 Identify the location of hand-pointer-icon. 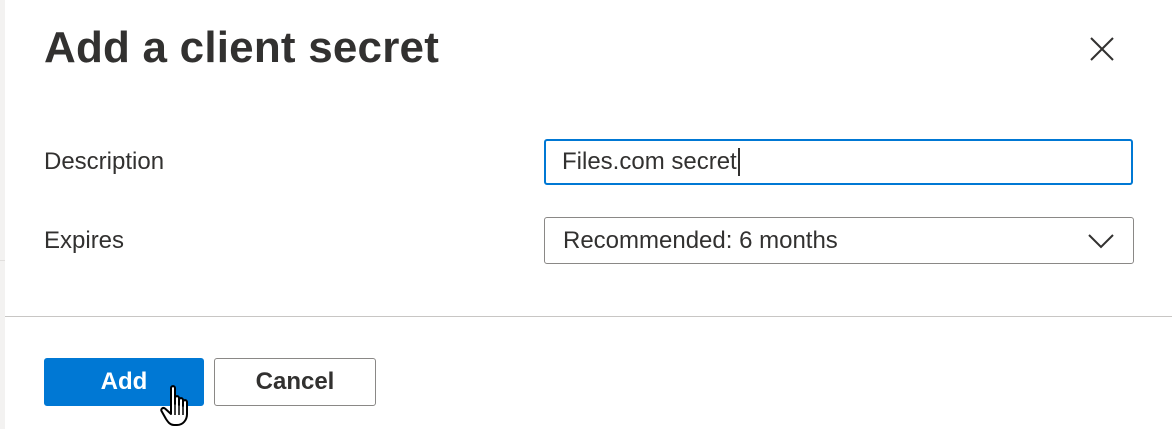
(174, 405).